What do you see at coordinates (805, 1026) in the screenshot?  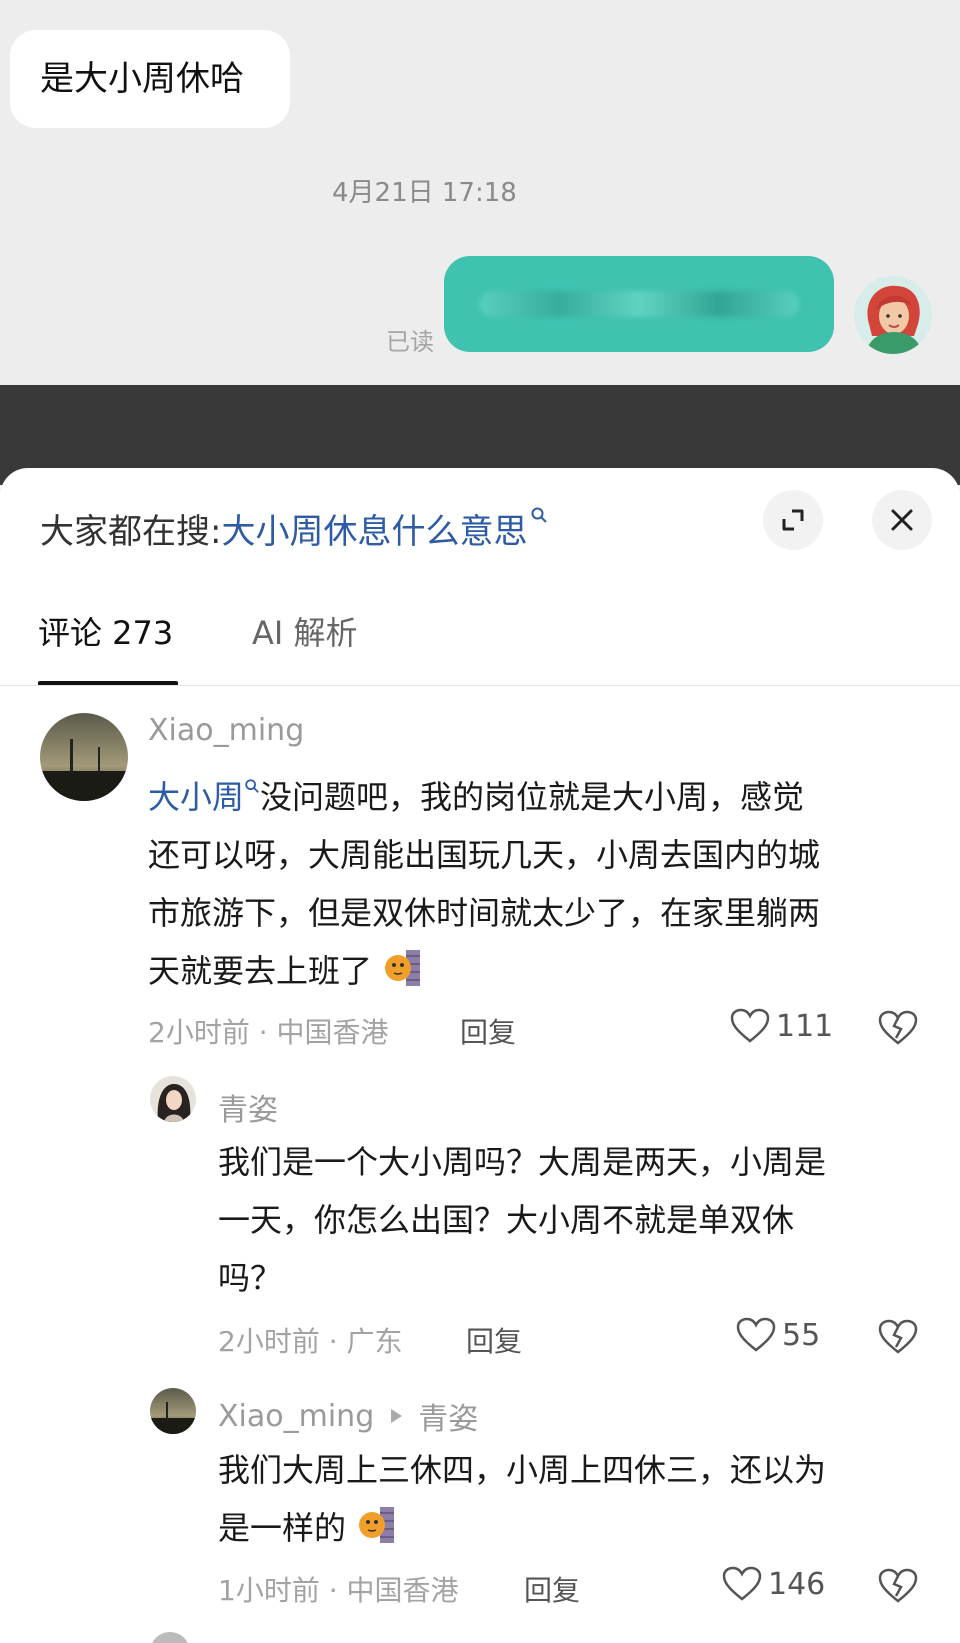 I see `like-count: 111` at bounding box center [805, 1026].